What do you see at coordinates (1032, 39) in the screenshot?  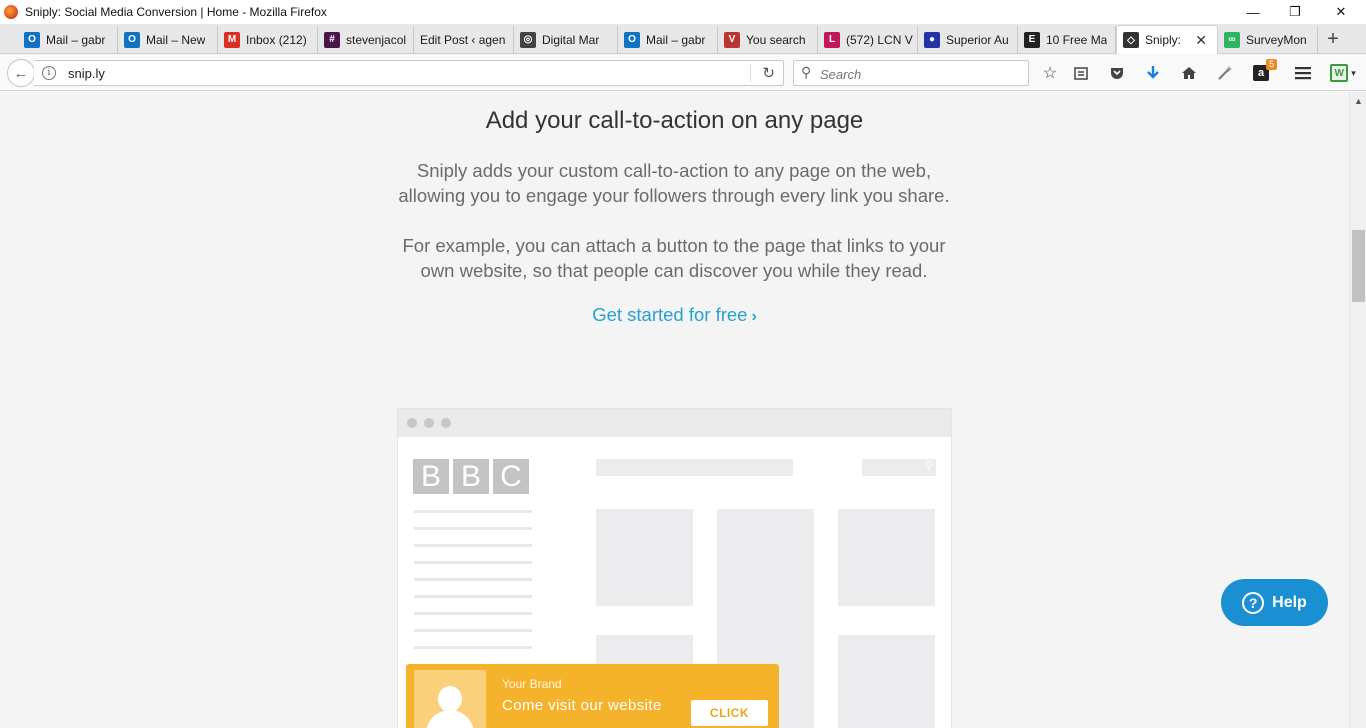 I see `e-icon: E` at bounding box center [1032, 39].